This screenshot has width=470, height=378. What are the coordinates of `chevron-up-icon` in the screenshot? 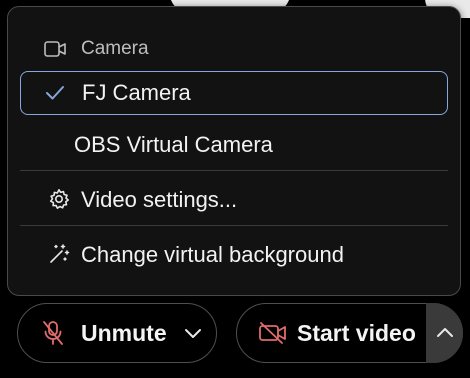 It's located at (444, 332).